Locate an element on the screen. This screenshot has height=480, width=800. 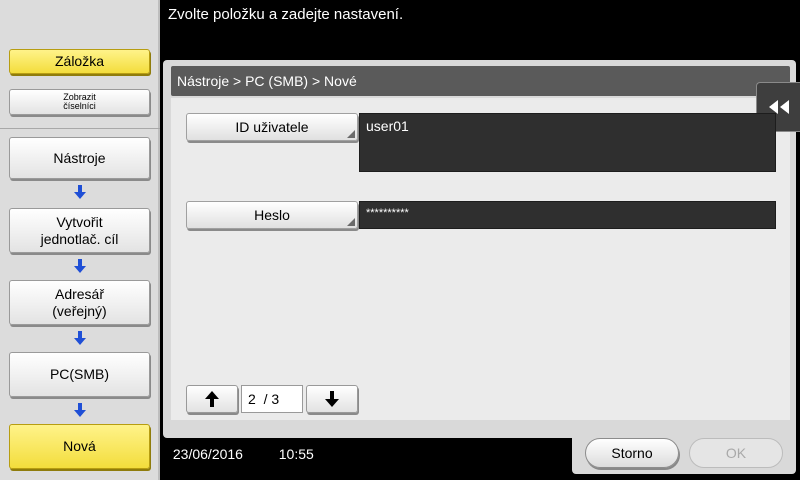
flow-step-address-book-label: Adresář (veřejný) is located at coordinates (79, 302).